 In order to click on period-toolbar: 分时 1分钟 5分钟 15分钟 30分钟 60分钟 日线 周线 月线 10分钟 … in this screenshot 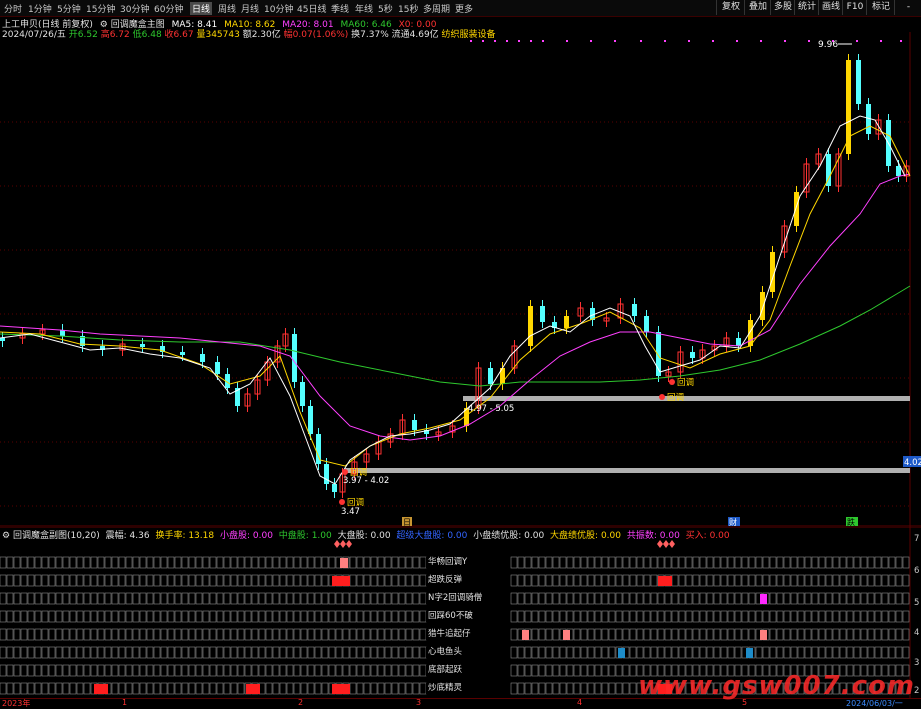, I will do `click(460, 8)`.